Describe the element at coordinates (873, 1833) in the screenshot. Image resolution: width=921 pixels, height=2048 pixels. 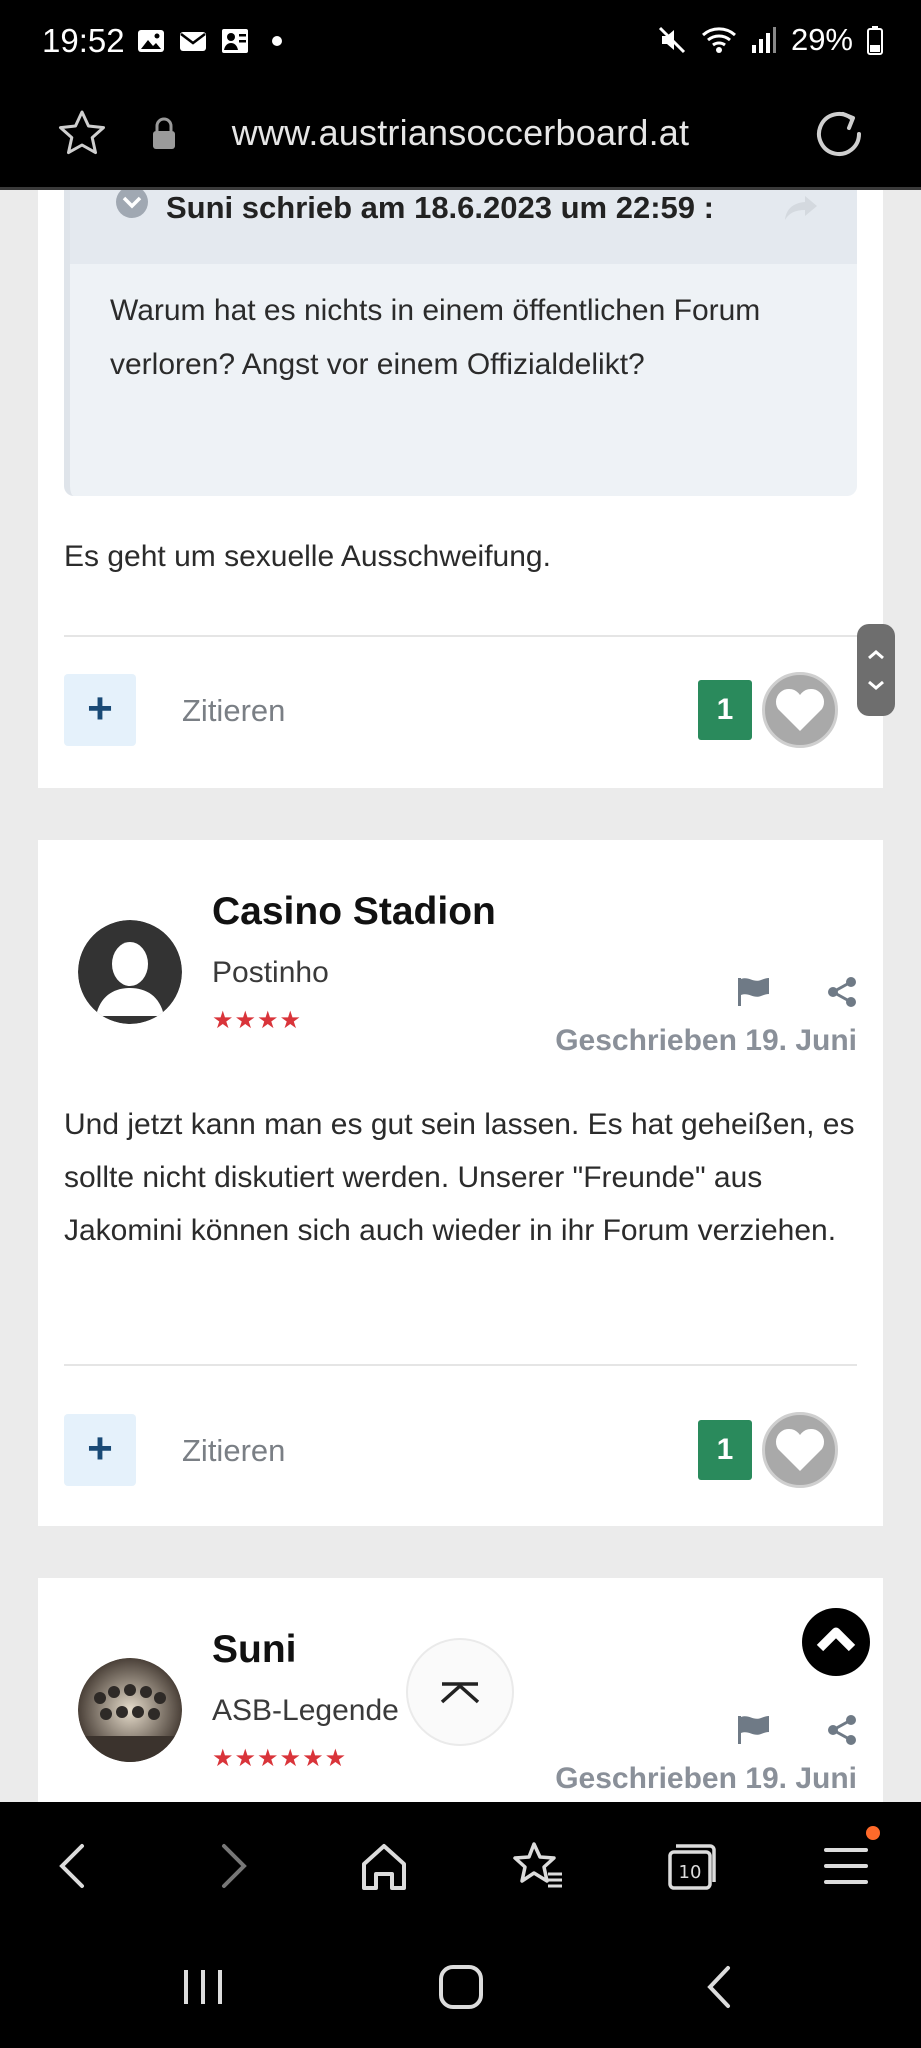
I see `notification-dot` at that location.